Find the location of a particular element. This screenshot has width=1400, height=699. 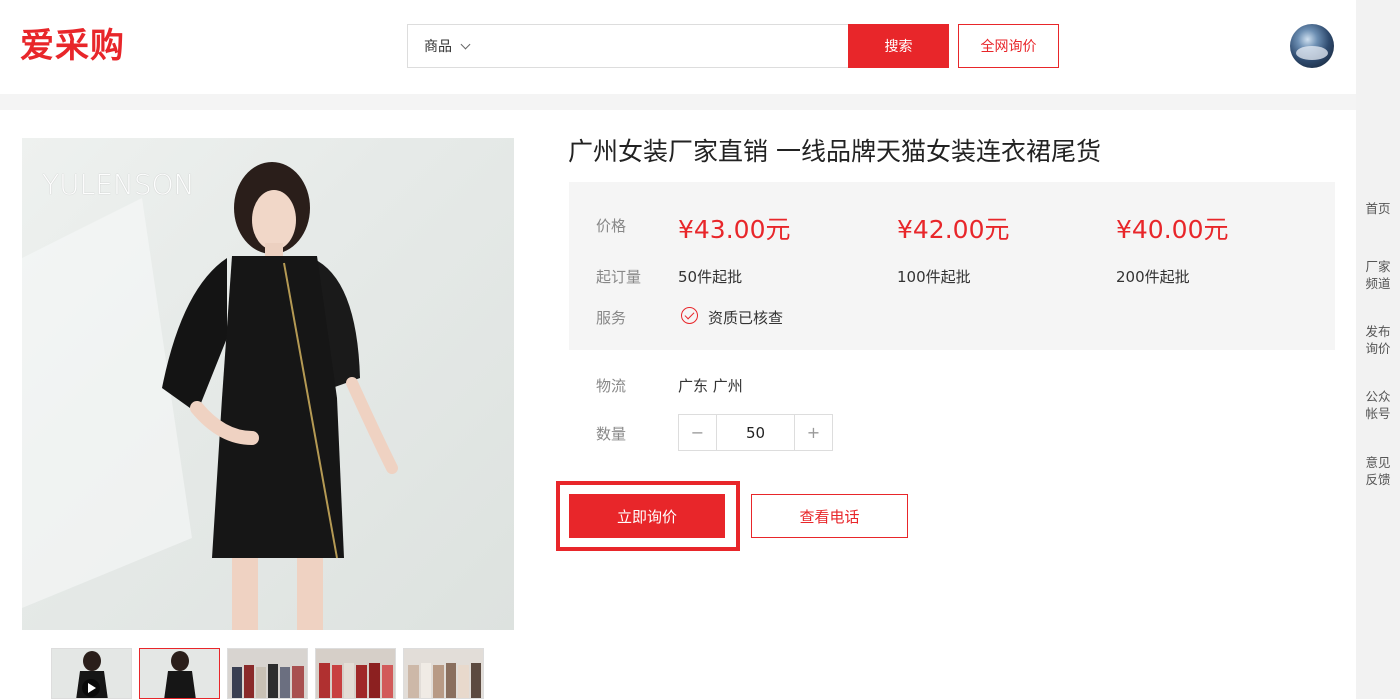

chevron-down-icon is located at coordinates (465, 44).